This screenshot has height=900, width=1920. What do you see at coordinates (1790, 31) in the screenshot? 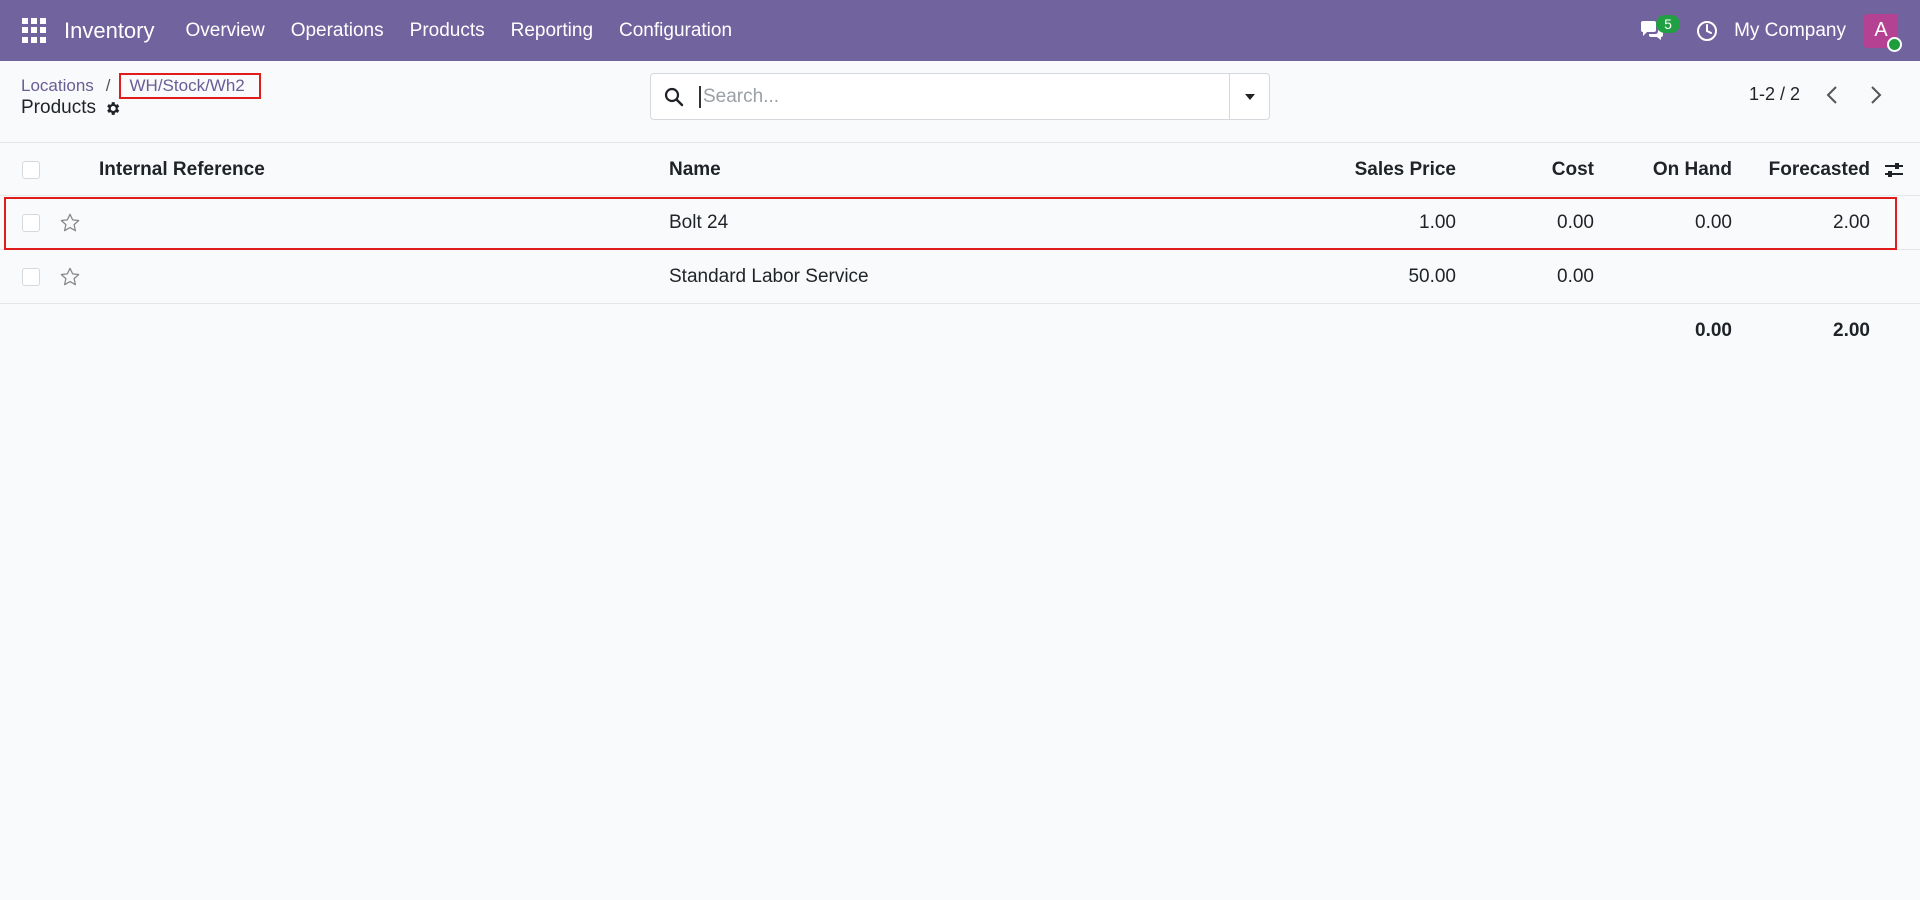
I see `company-switcher: My Company` at bounding box center [1790, 31].